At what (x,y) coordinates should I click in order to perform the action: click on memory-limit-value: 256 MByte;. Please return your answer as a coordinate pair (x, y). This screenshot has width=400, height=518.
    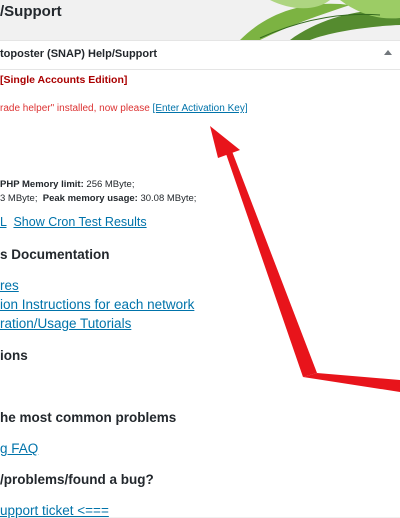
    Looking at the image, I should click on (110, 184).